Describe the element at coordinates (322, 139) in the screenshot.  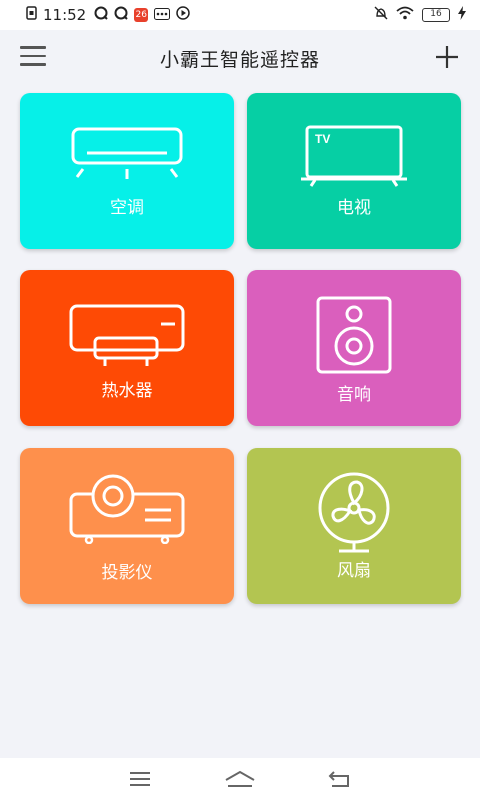
I see `tv-icon-text: TV` at that location.